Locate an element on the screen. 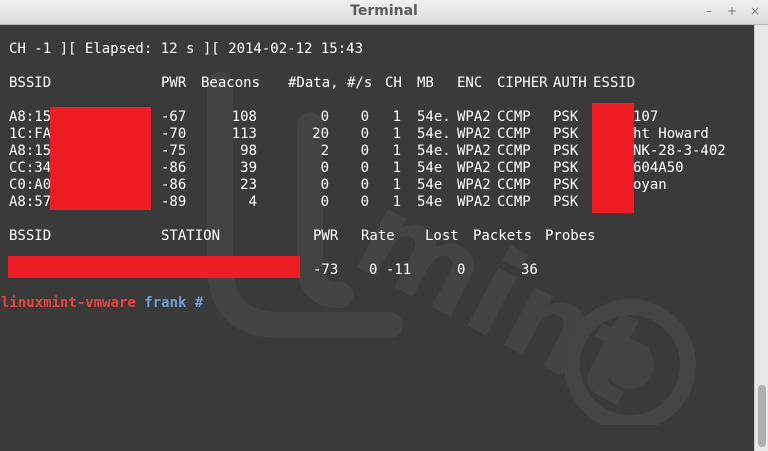  header-bssid: BSSID is located at coordinates (30, 83).